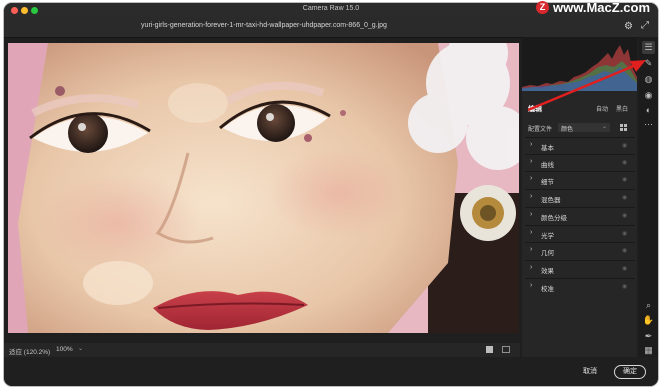  Describe the element at coordinates (648, 320) in the screenshot. I see `hand-icon: ✋` at that location.